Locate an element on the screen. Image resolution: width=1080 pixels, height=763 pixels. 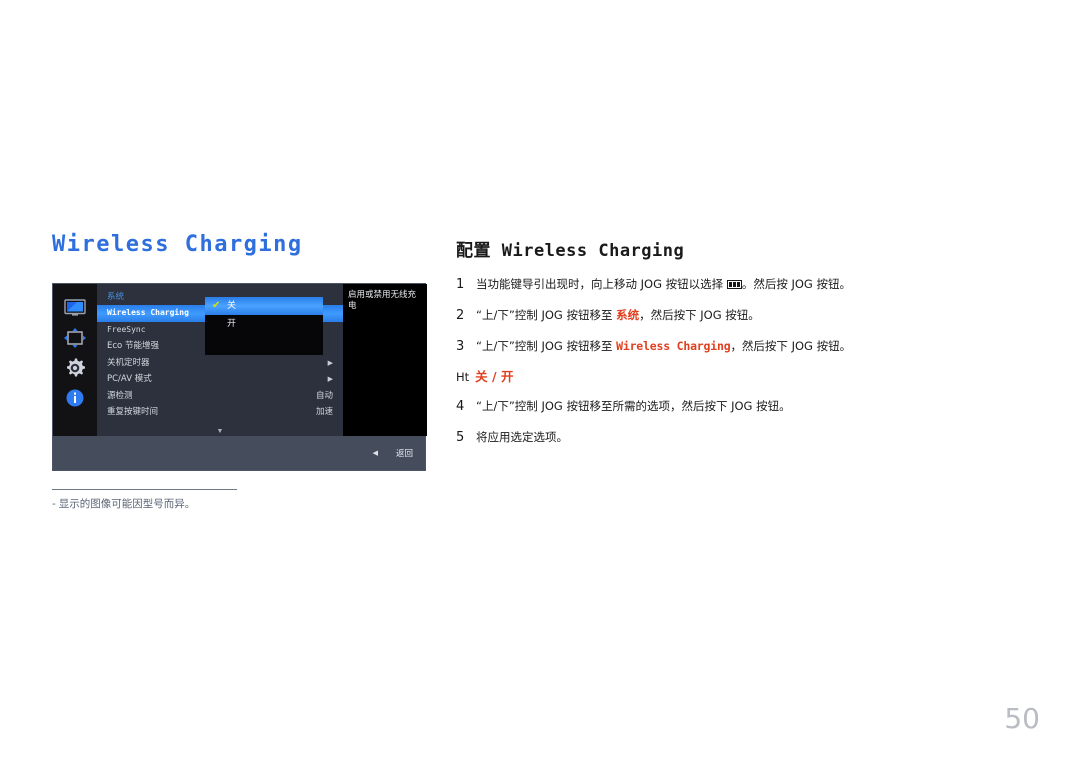
step-highlight: Wireless Charging is located at coordinates (673, 346).